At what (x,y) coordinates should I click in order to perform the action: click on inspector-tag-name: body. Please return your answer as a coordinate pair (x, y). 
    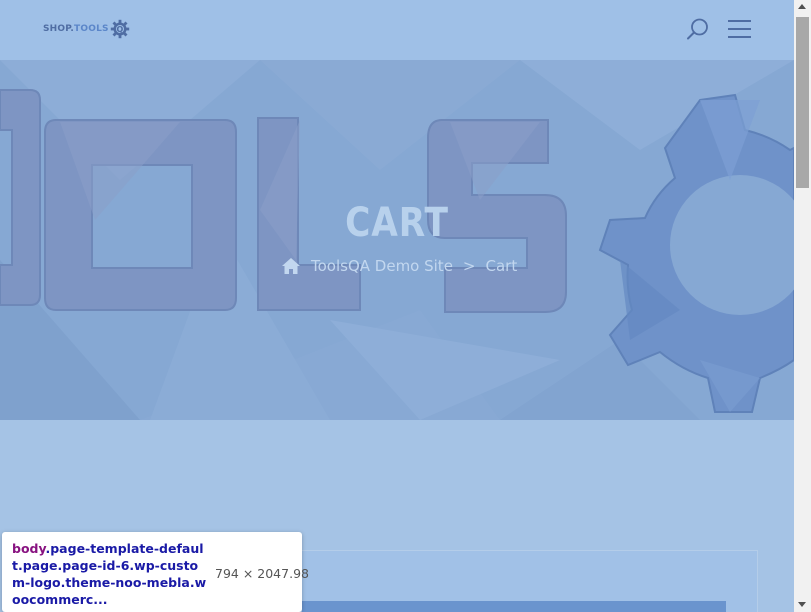
    Looking at the image, I should click on (29, 548).